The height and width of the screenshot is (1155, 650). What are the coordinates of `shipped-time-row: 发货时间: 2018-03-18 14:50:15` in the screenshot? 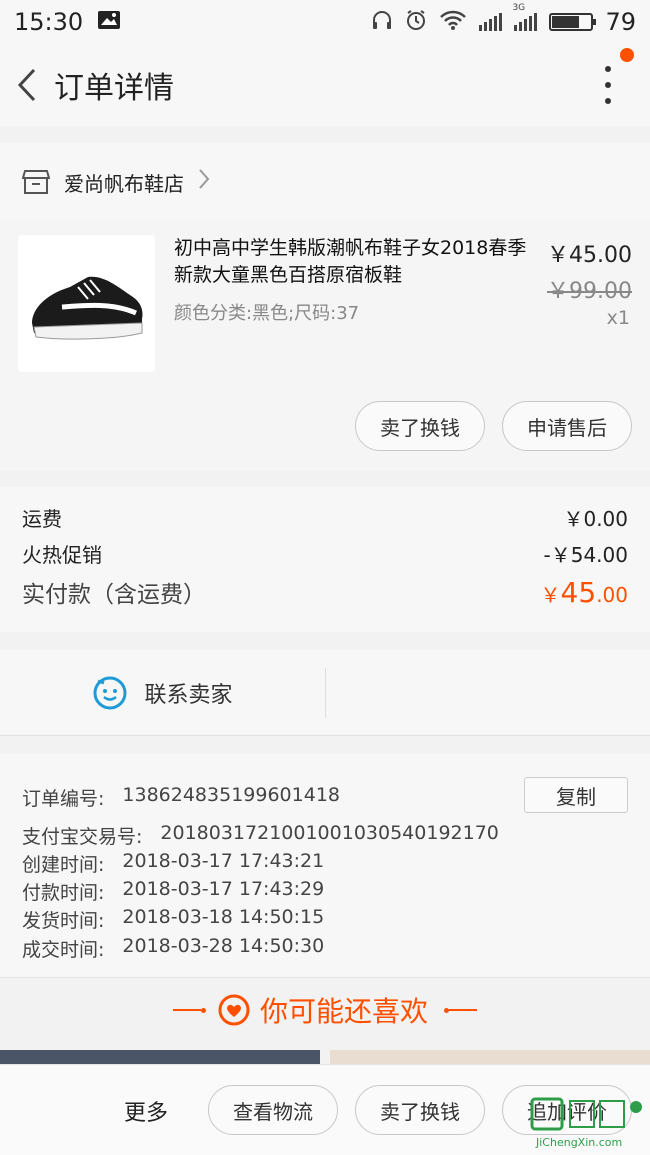 It's located at (173, 919).